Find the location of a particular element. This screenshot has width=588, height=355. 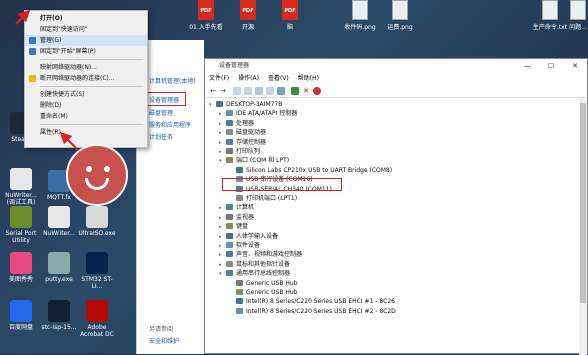

arrow-to-computer is located at coordinates (23, 17).